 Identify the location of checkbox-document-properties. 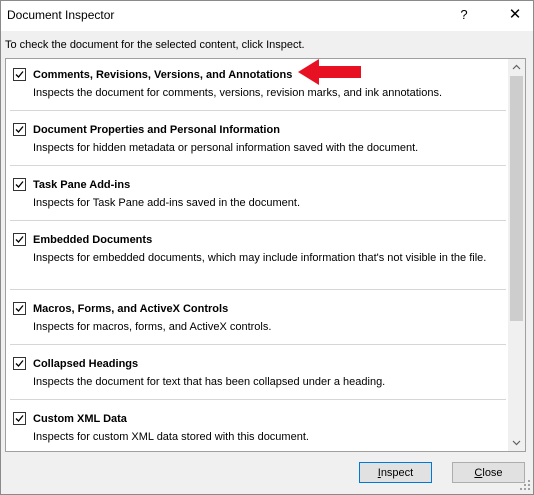
(19, 129).